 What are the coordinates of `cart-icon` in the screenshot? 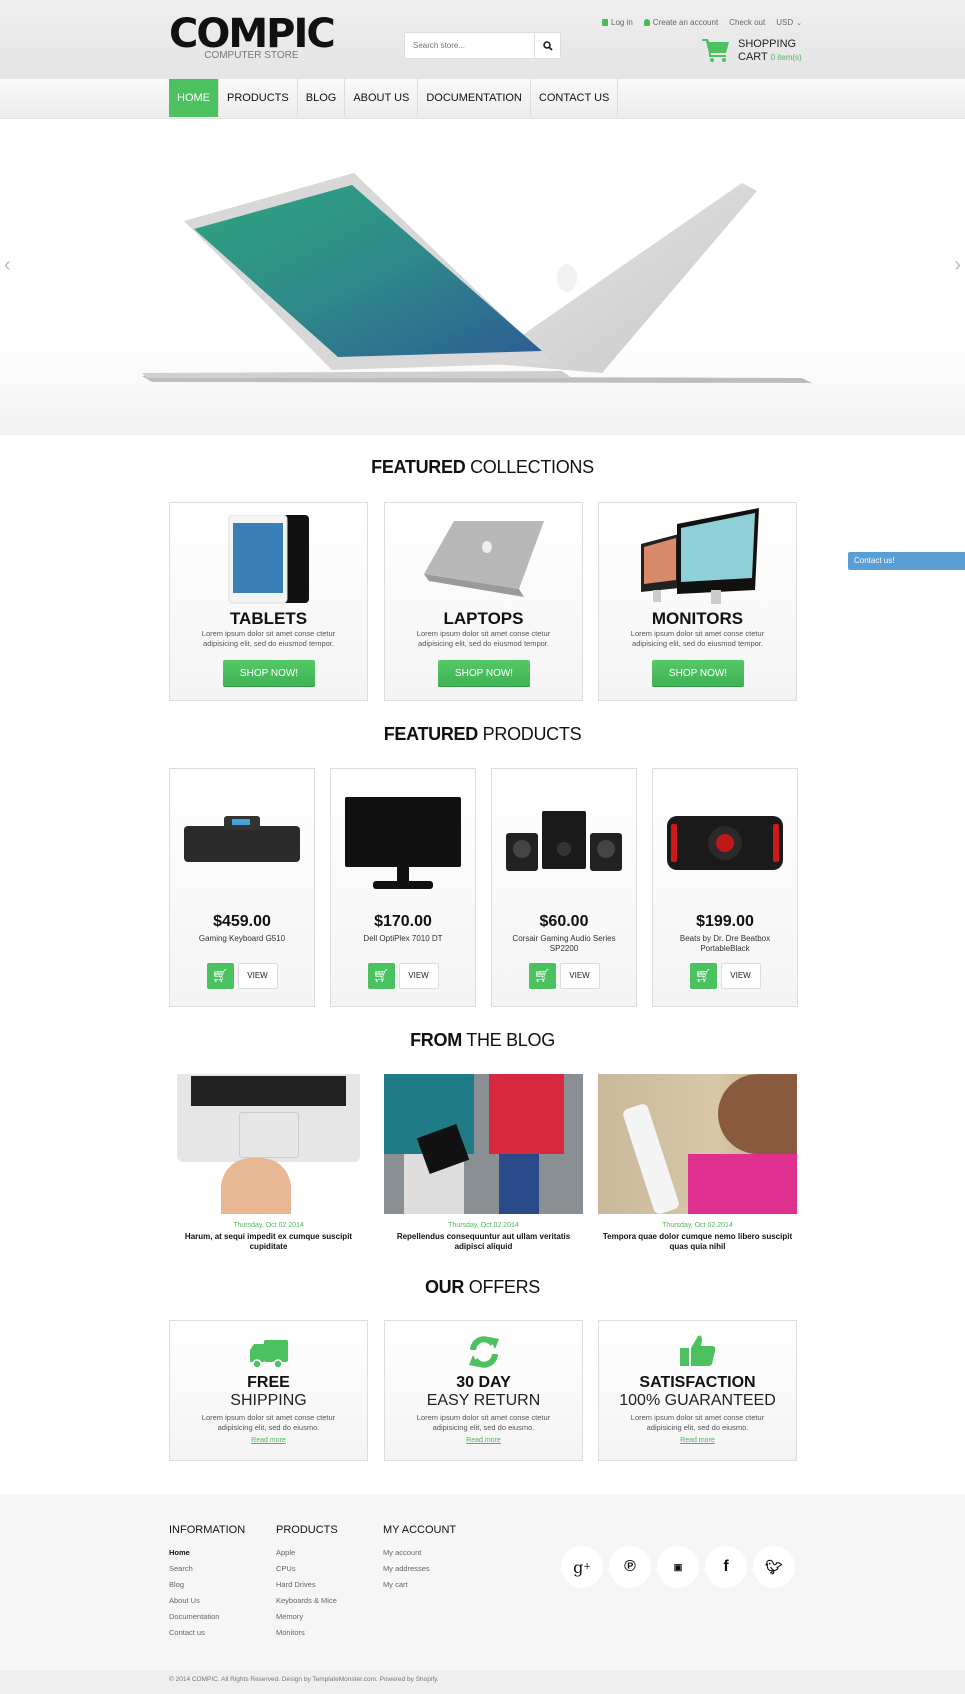 It's located at (715, 50).